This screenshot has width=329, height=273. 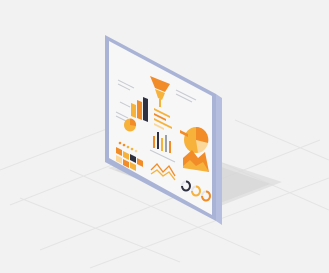 What do you see at coordinates (219, 159) in the screenshot?
I see `panel-edge` at bounding box center [219, 159].